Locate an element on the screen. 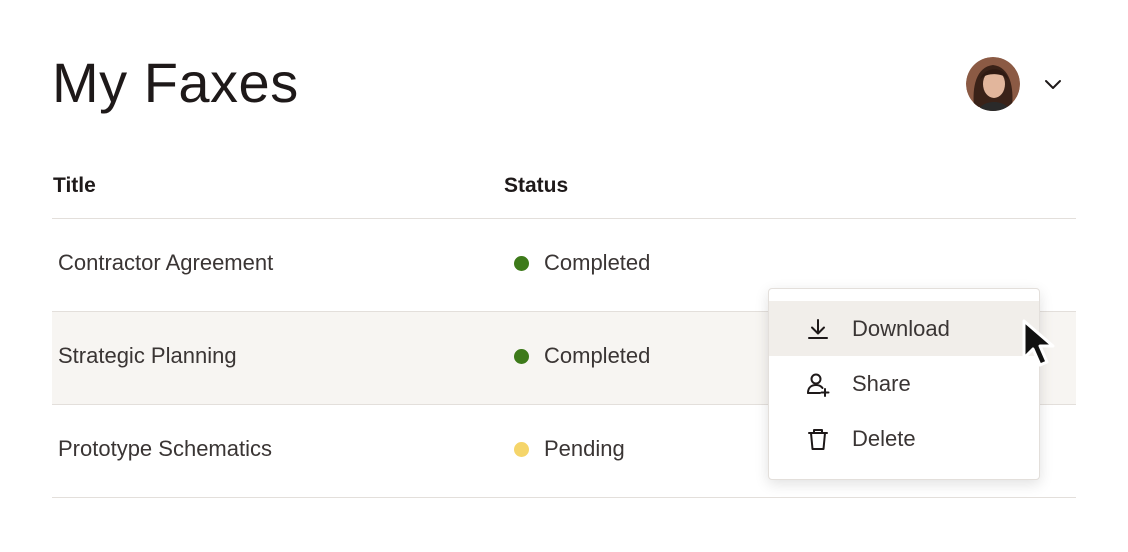  status-label: Pending is located at coordinates (584, 448).